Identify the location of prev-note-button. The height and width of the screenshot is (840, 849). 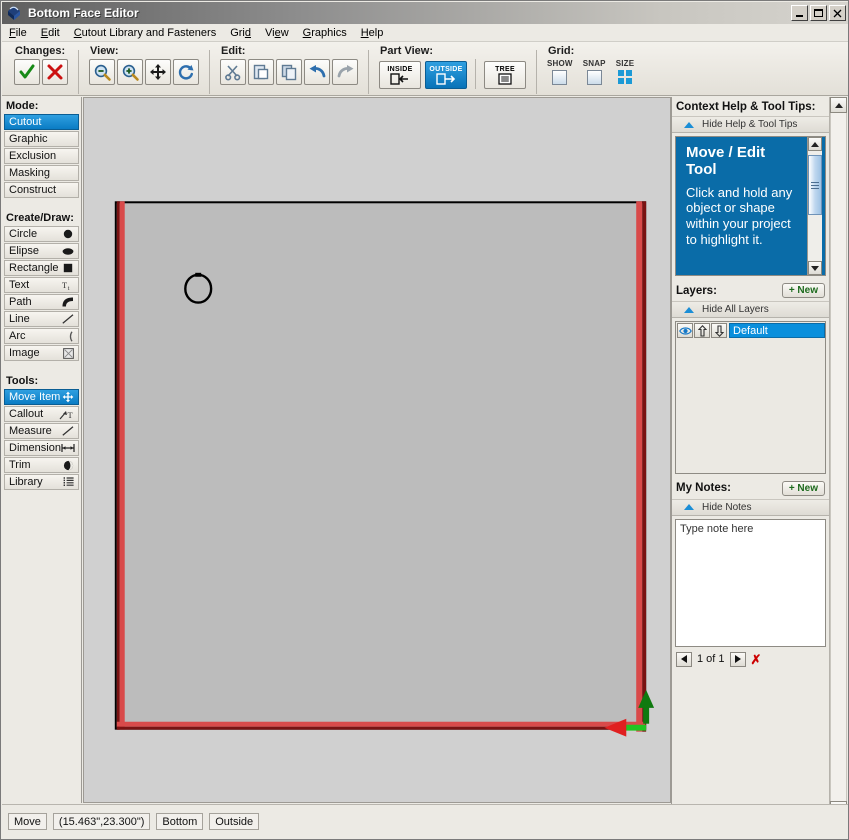
(684, 659).